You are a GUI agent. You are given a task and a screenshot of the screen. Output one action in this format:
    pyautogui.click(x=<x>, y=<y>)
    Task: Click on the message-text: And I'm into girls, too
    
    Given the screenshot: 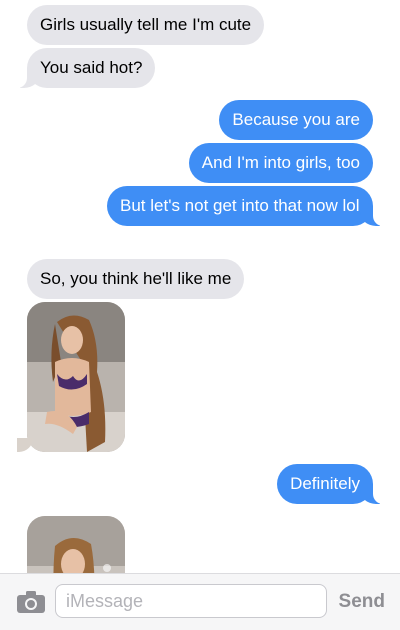 What is the action you would take?
    pyautogui.click(x=280, y=162)
    